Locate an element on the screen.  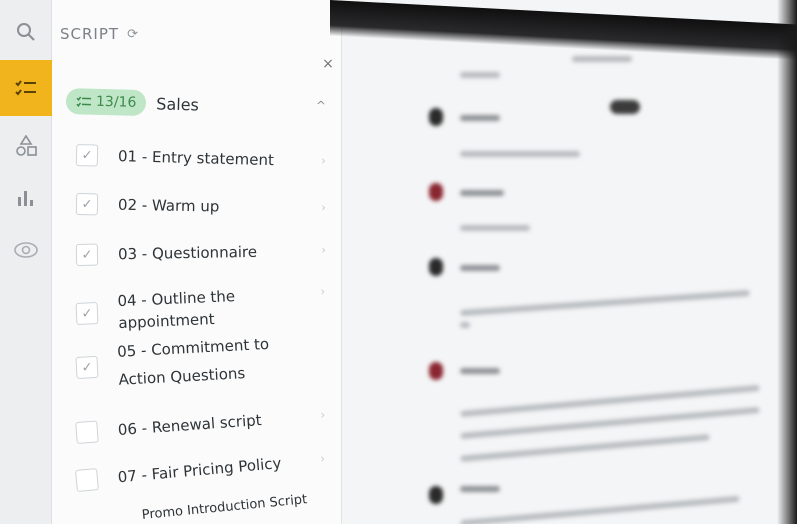
progress-count: 13/16 is located at coordinates (116, 102).